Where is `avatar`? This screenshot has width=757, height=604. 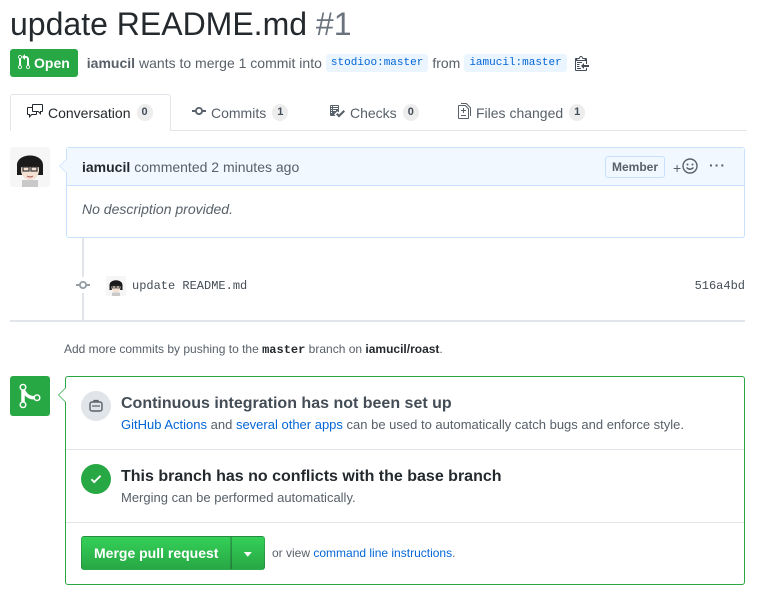
avatar is located at coordinates (30, 167).